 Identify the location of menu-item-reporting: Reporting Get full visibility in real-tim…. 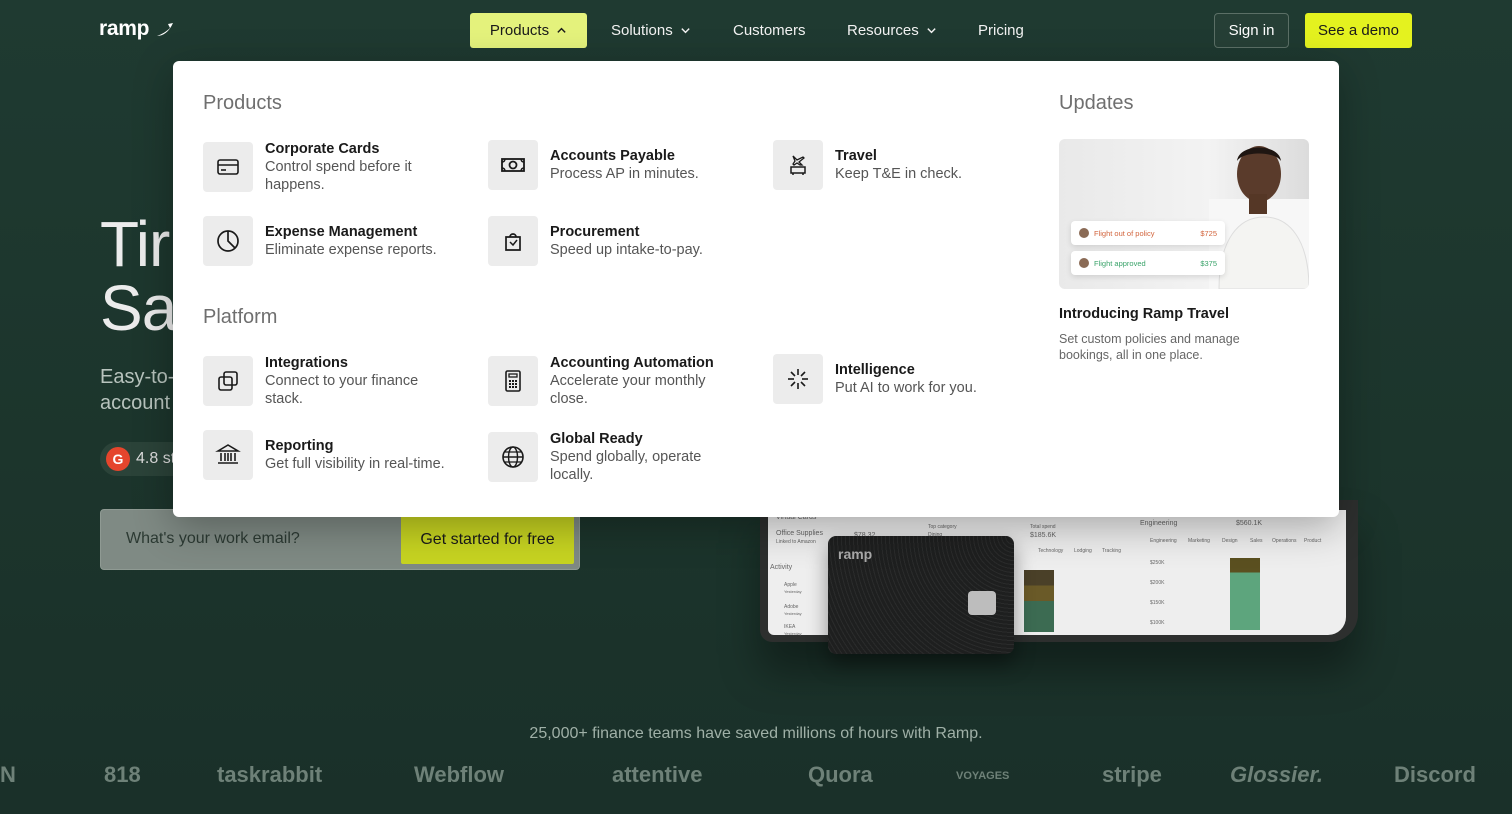
(338, 455).